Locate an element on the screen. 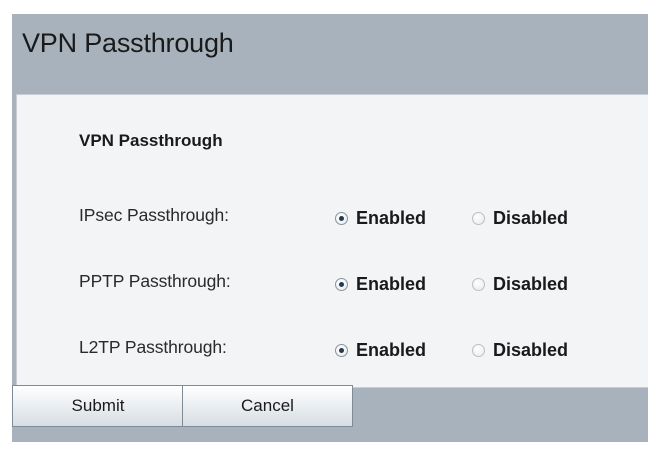  ipsec-disabled-radio: Disabled is located at coordinates (520, 218).